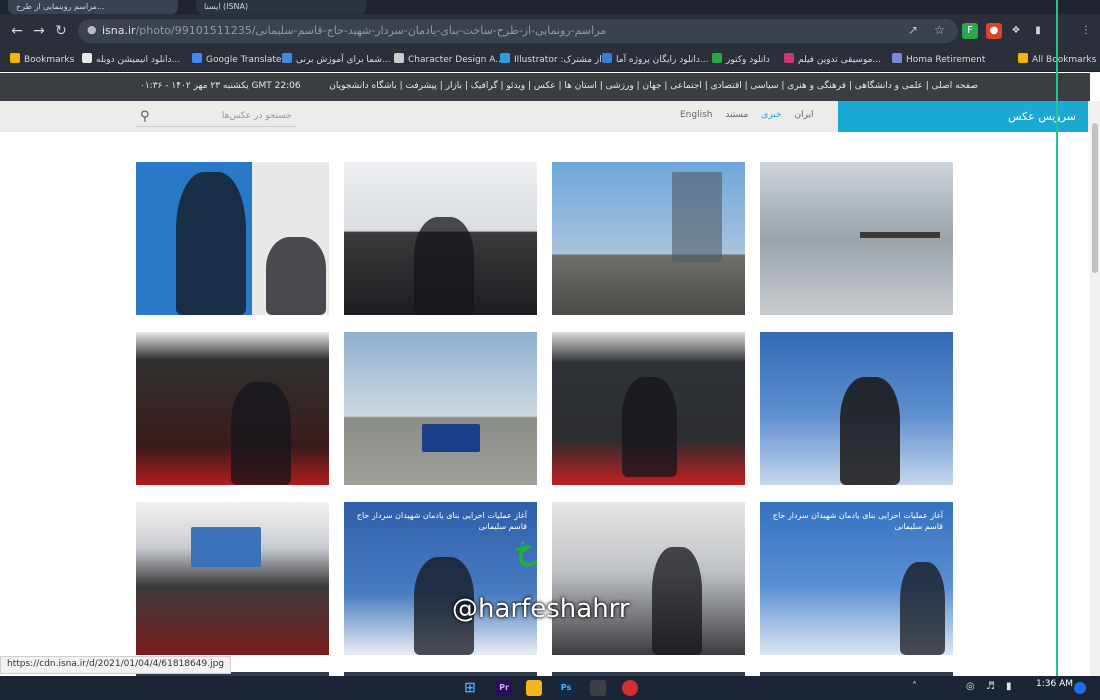 This screenshot has width=1100, height=700. Describe the element at coordinates (541, 609) in the screenshot. I see `watermark-text: @harfeshahrr` at that location.